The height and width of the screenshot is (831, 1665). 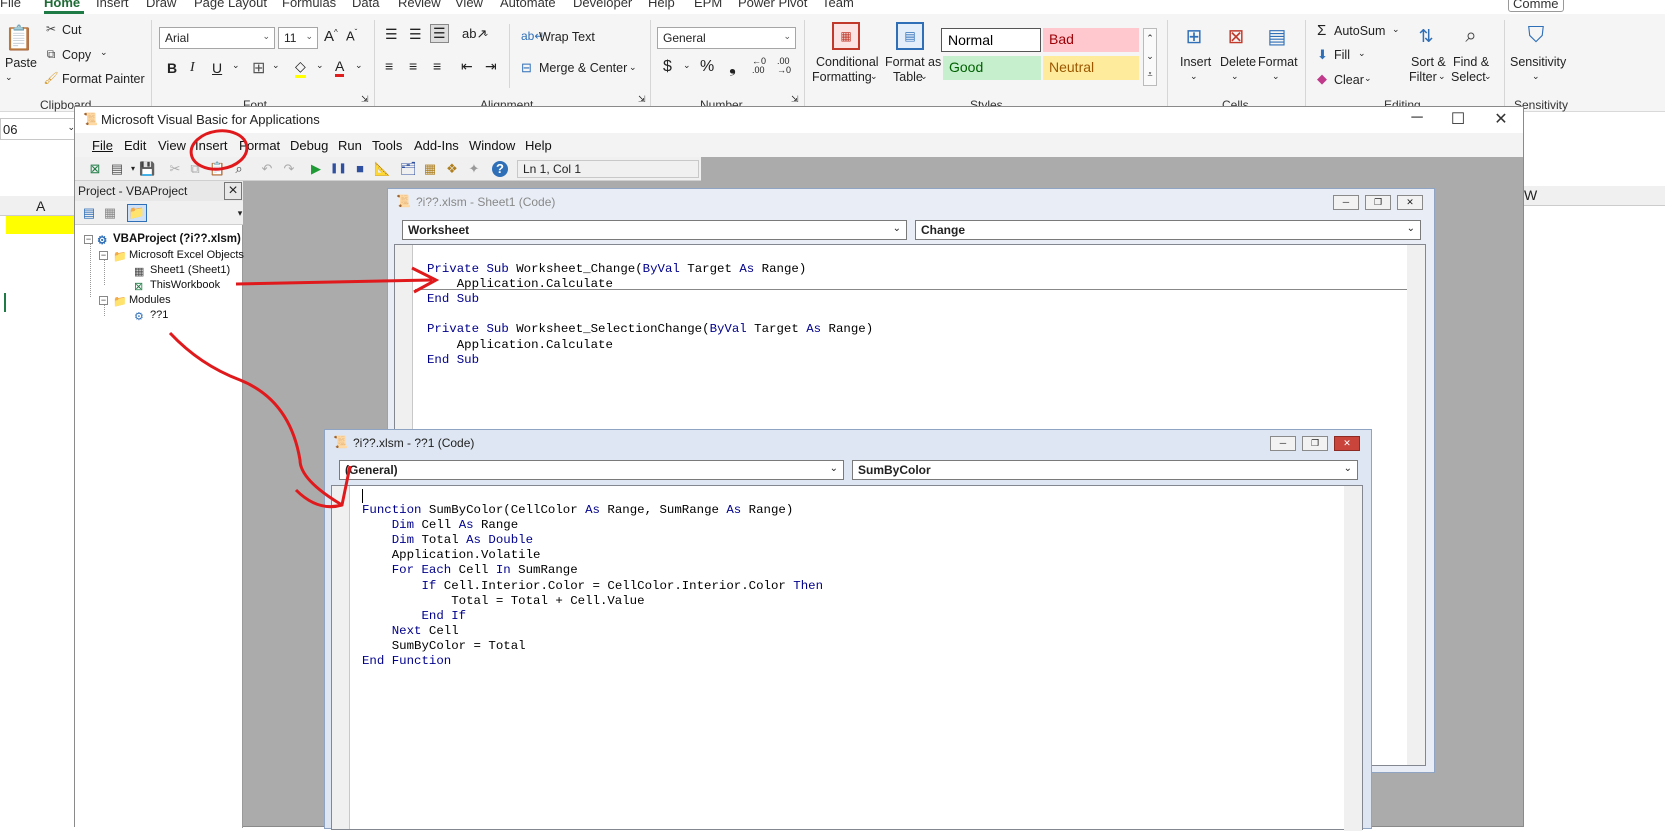 I want to click on tab-epm: EPM, so click(x=708, y=5).